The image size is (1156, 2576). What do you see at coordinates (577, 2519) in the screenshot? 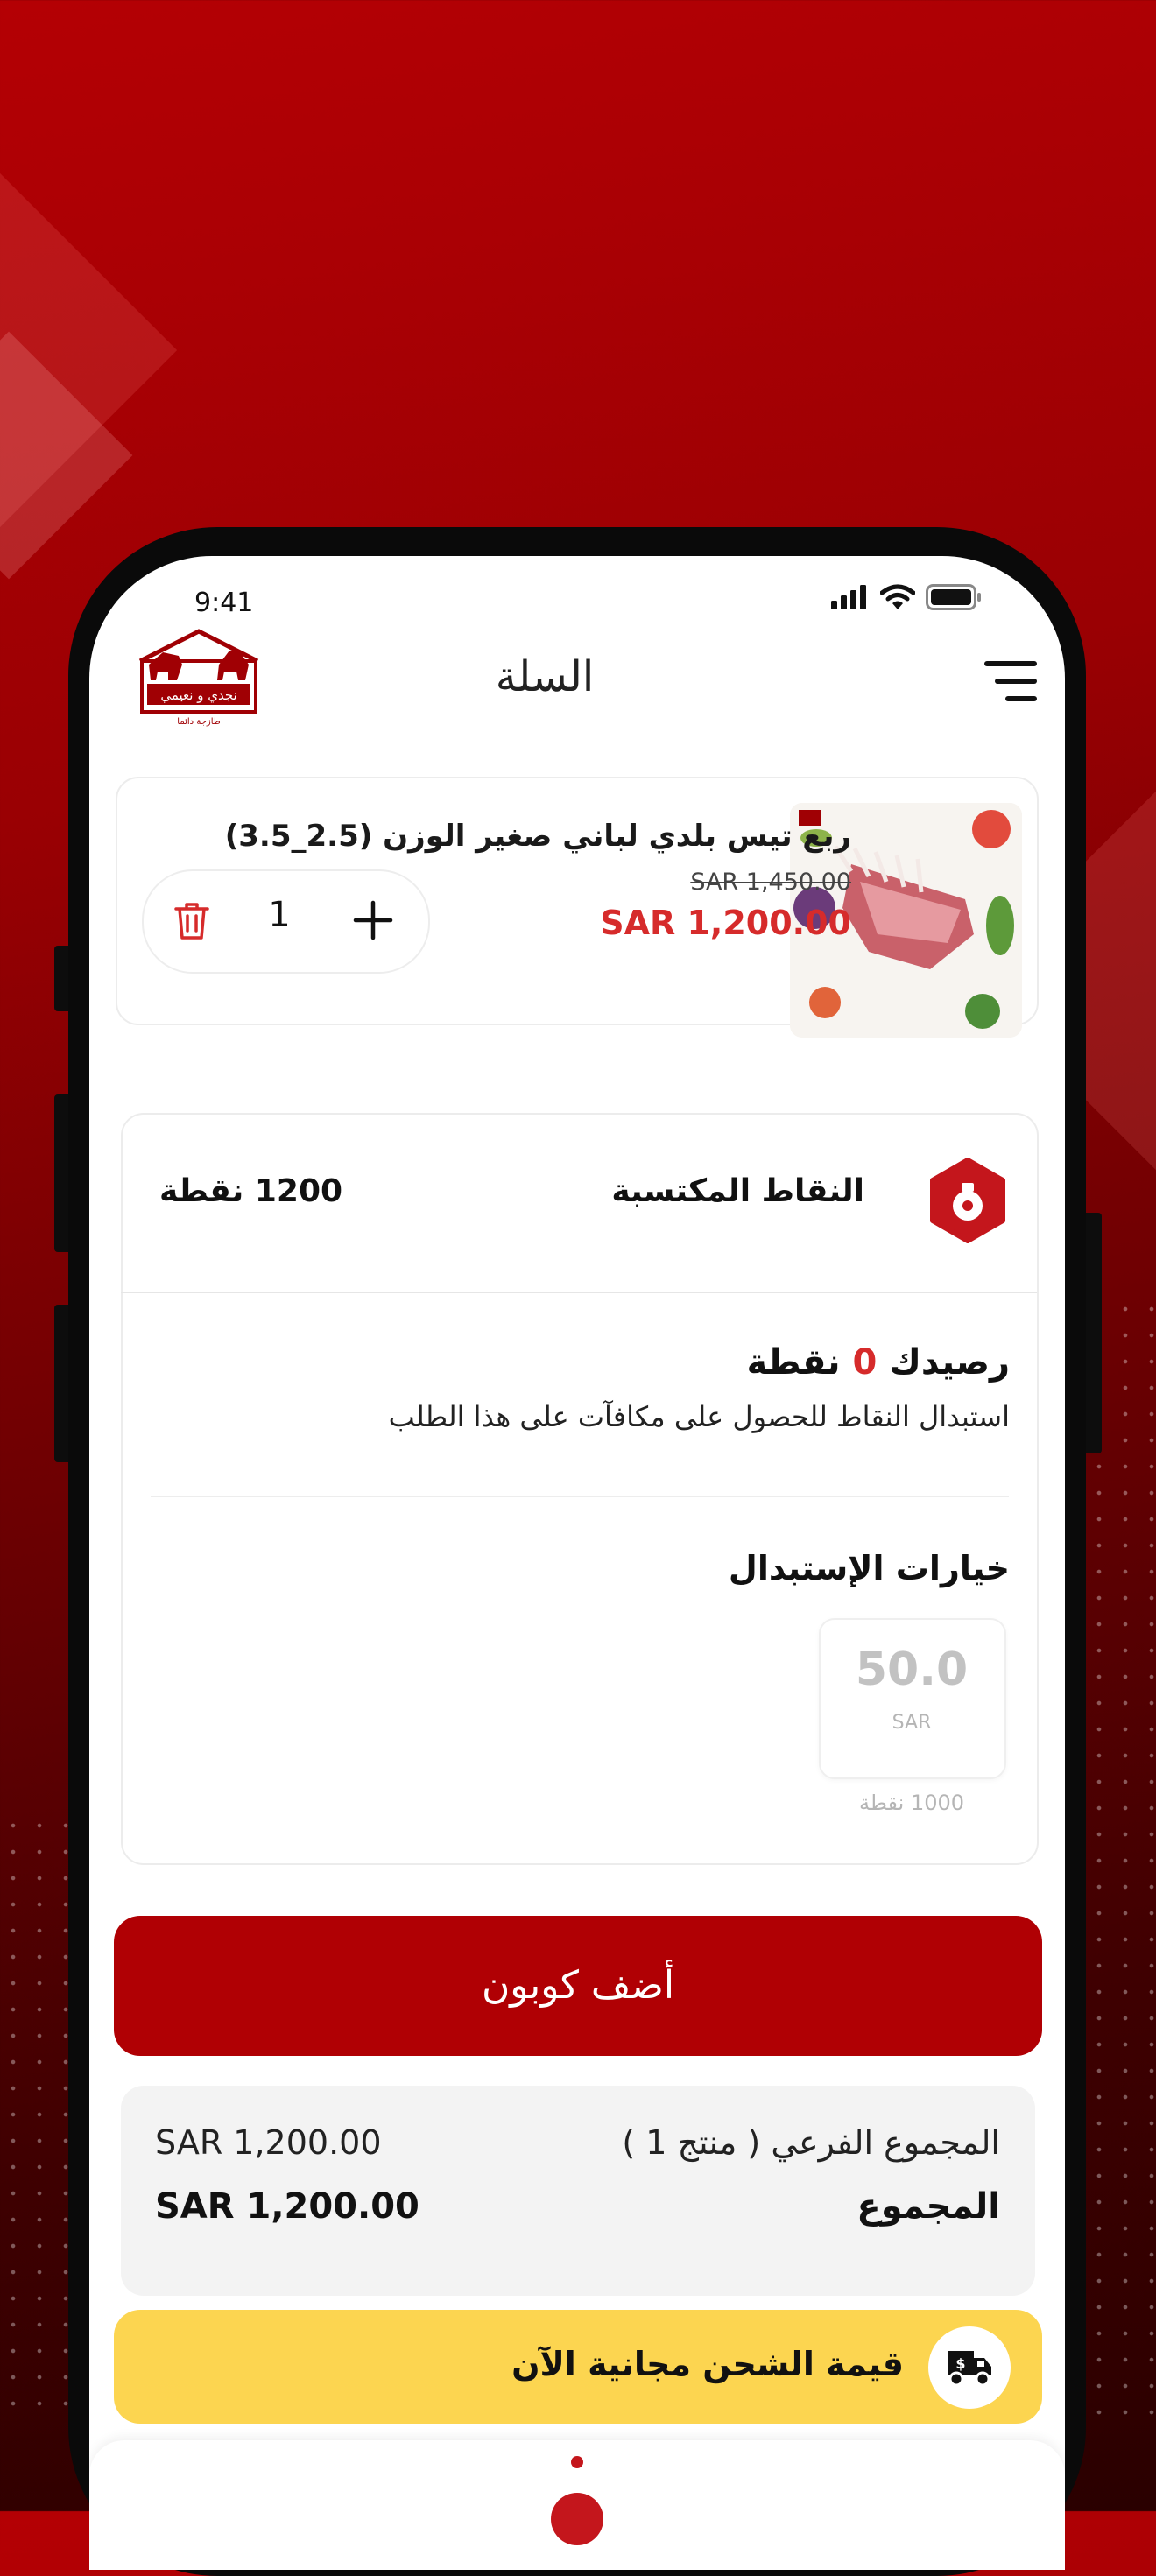
I see `nav-cart-button` at bounding box center [577, 2519].